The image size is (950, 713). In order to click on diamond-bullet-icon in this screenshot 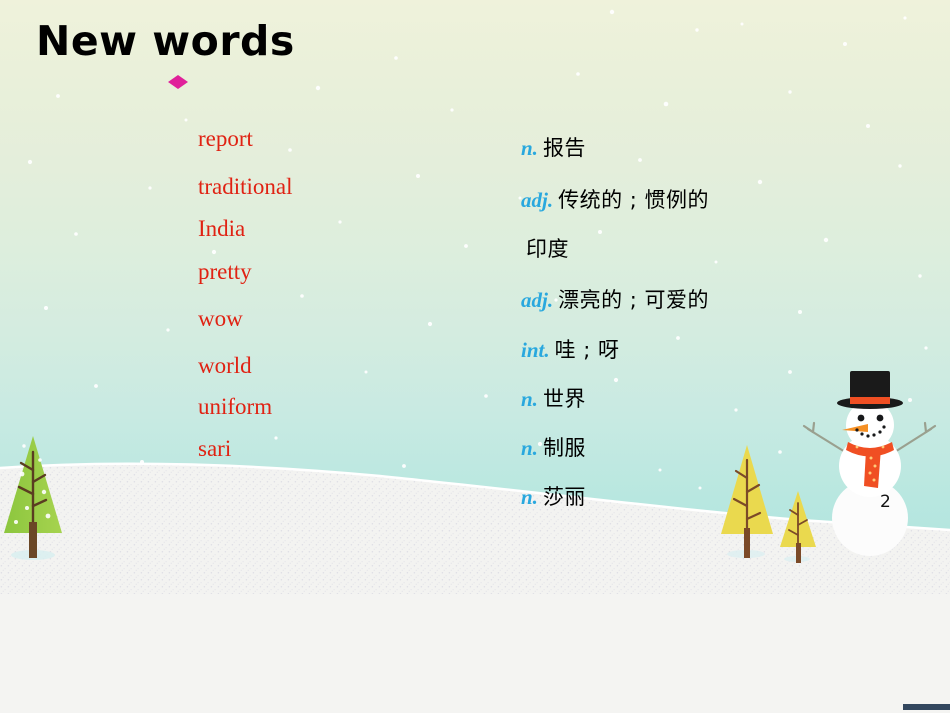, I will do `click(178, 82)`.